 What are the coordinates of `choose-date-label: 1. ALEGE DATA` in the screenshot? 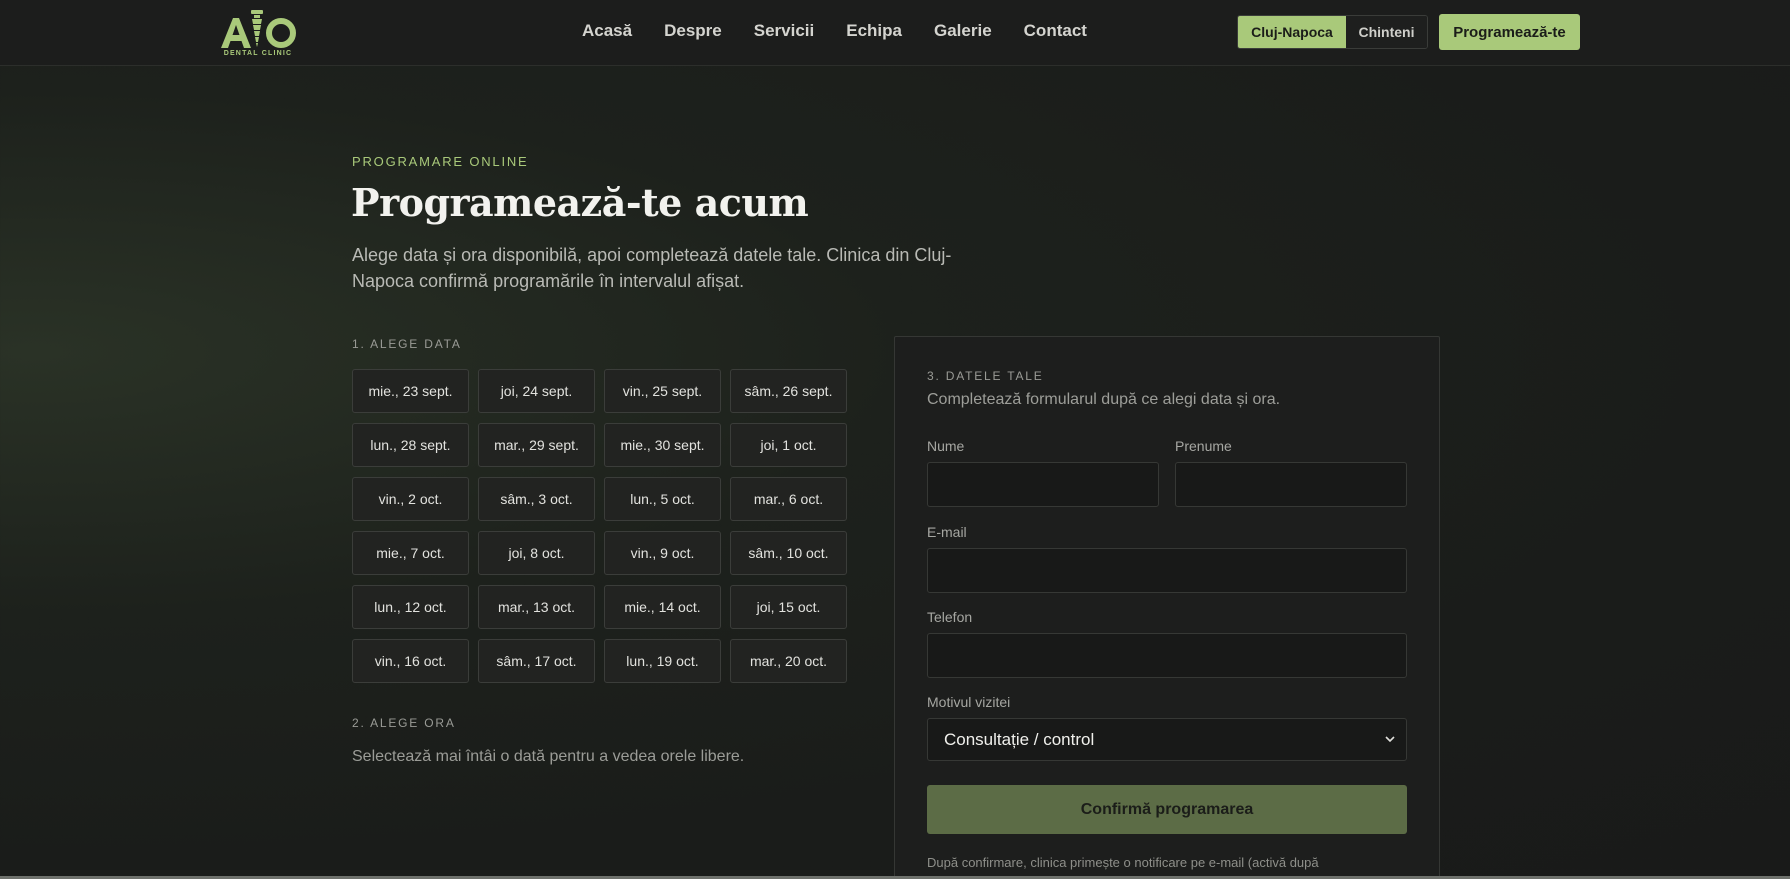 It's located at (407, 344).